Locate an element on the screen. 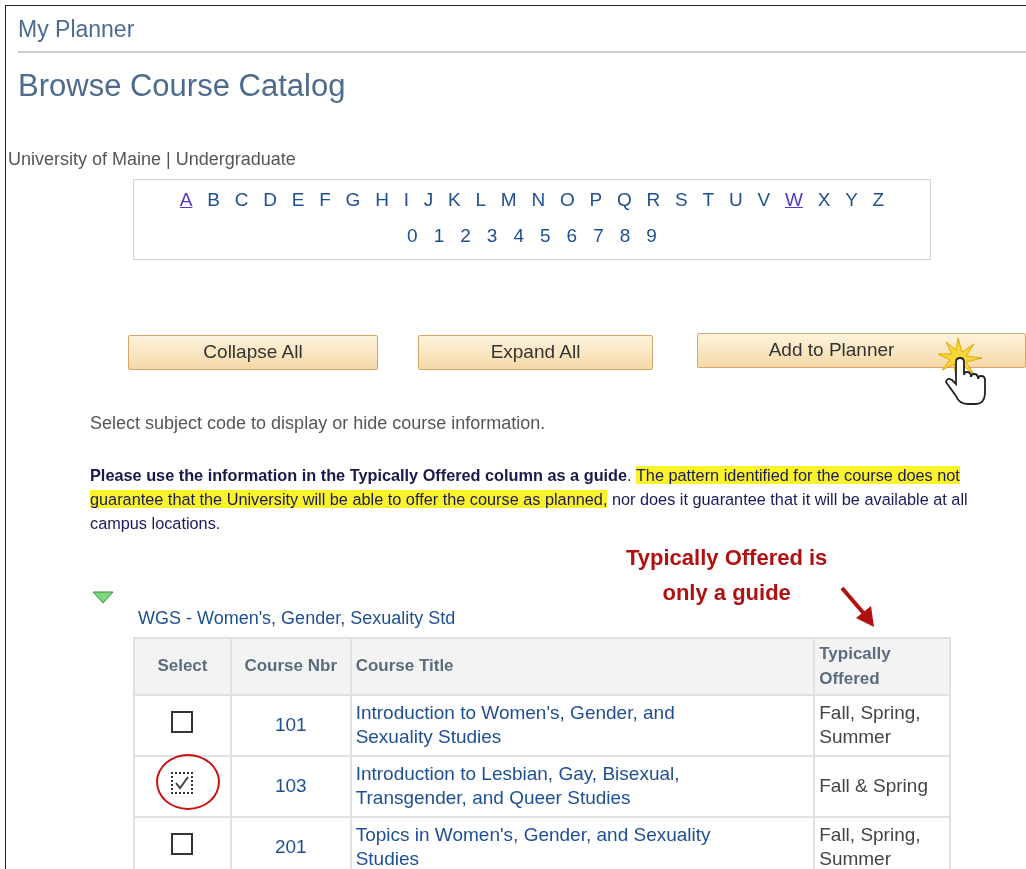  digit-link: 2 is located at coordinates (465, 236).